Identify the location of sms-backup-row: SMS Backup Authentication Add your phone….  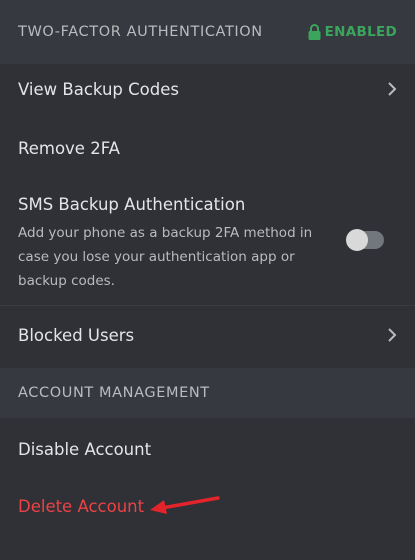
(173, 244).